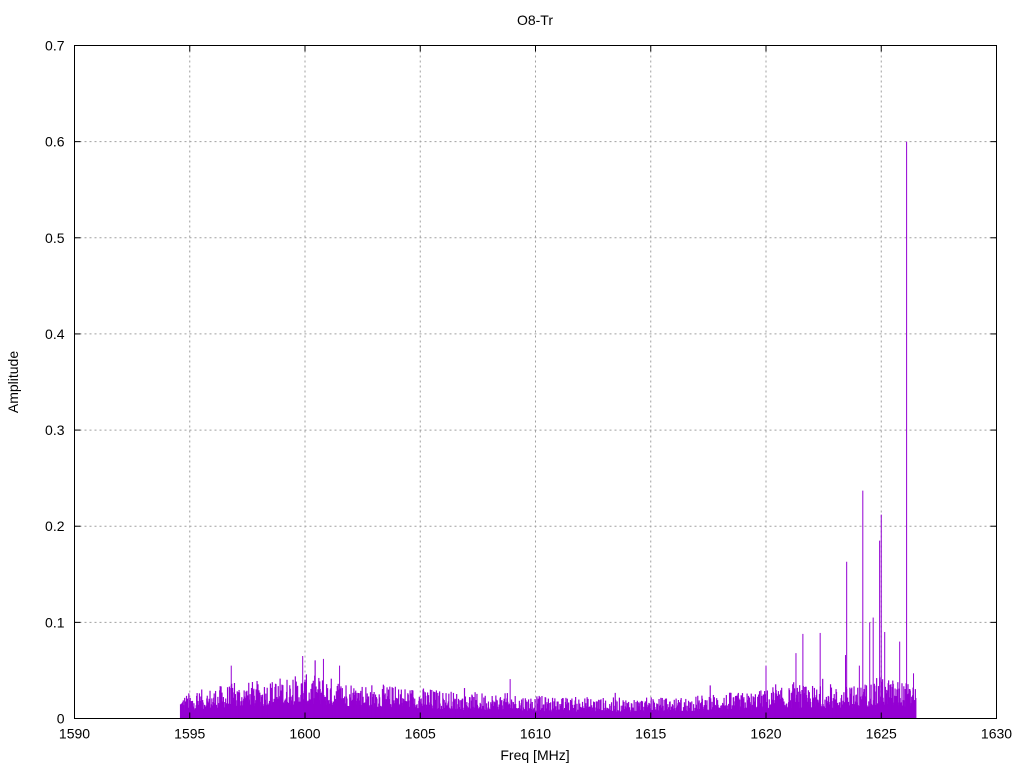 This screenshot has height=773, width=1024. Describe the element at coordinates (881, 734) in the screenshot. I see `x-tick-label: 1625` at that location.